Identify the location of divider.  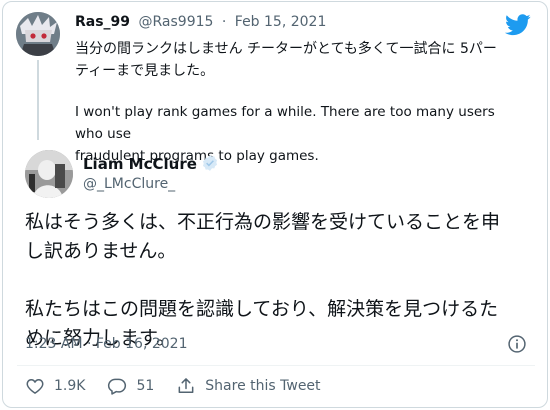
(276, 365).